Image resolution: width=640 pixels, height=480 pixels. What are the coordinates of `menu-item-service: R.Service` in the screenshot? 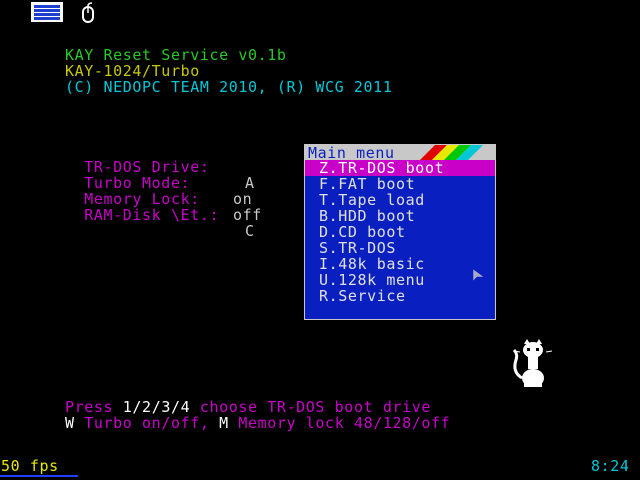 It's located at (400, 296).